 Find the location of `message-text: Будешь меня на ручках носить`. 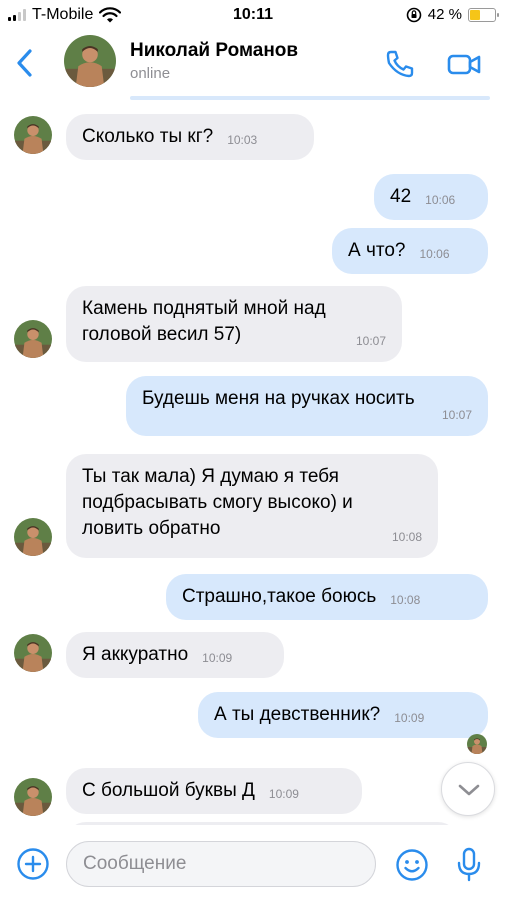

message-text: Будешь меня на ручках носить is located at coordinates (278, 398).